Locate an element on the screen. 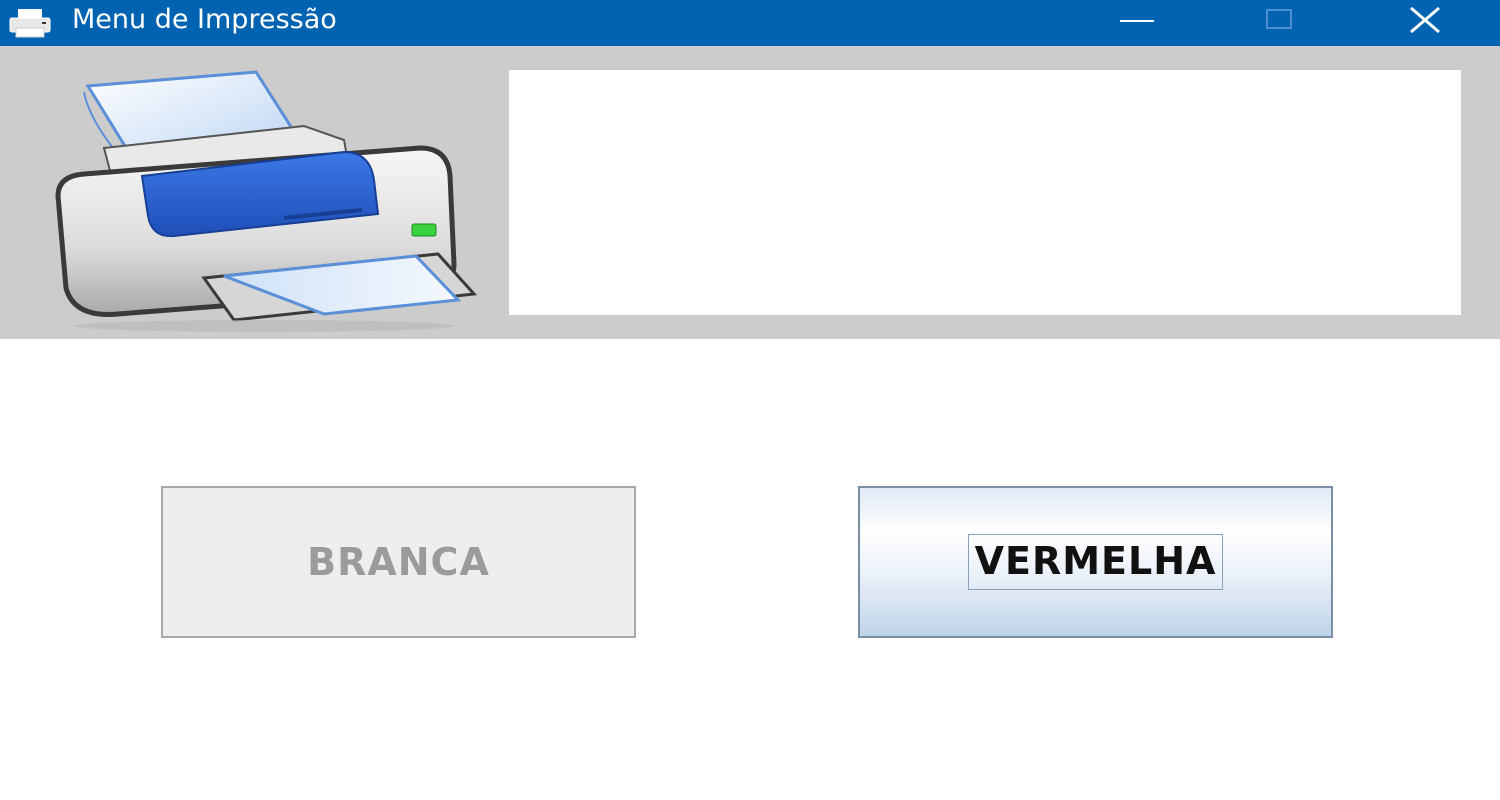  maximize-button is located at coordinates (1279, 23).